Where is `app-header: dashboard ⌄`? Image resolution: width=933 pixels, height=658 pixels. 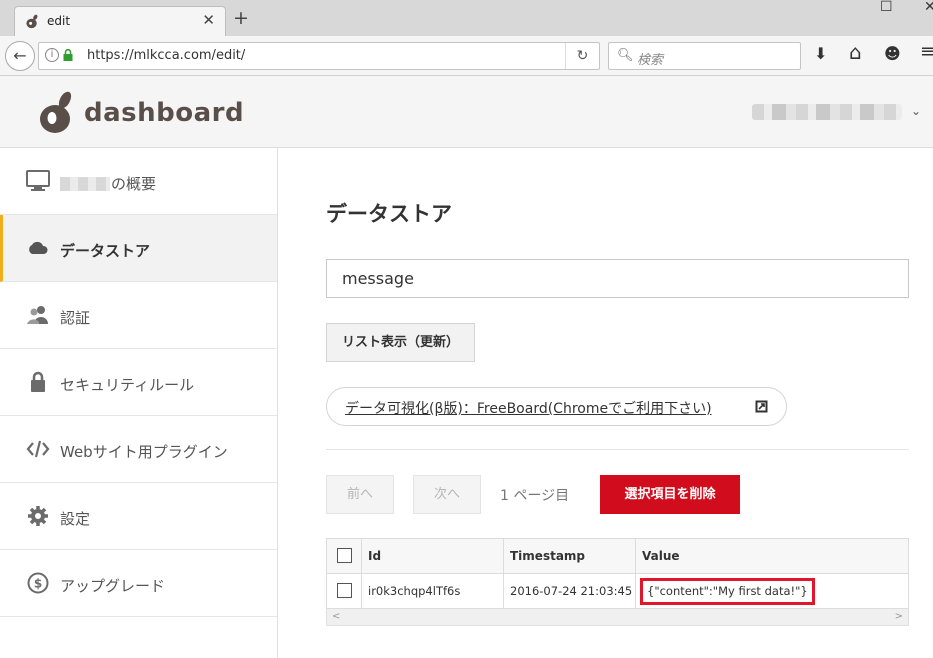 app-header: dashboard ⌄ is located at coordinates (466, 112).